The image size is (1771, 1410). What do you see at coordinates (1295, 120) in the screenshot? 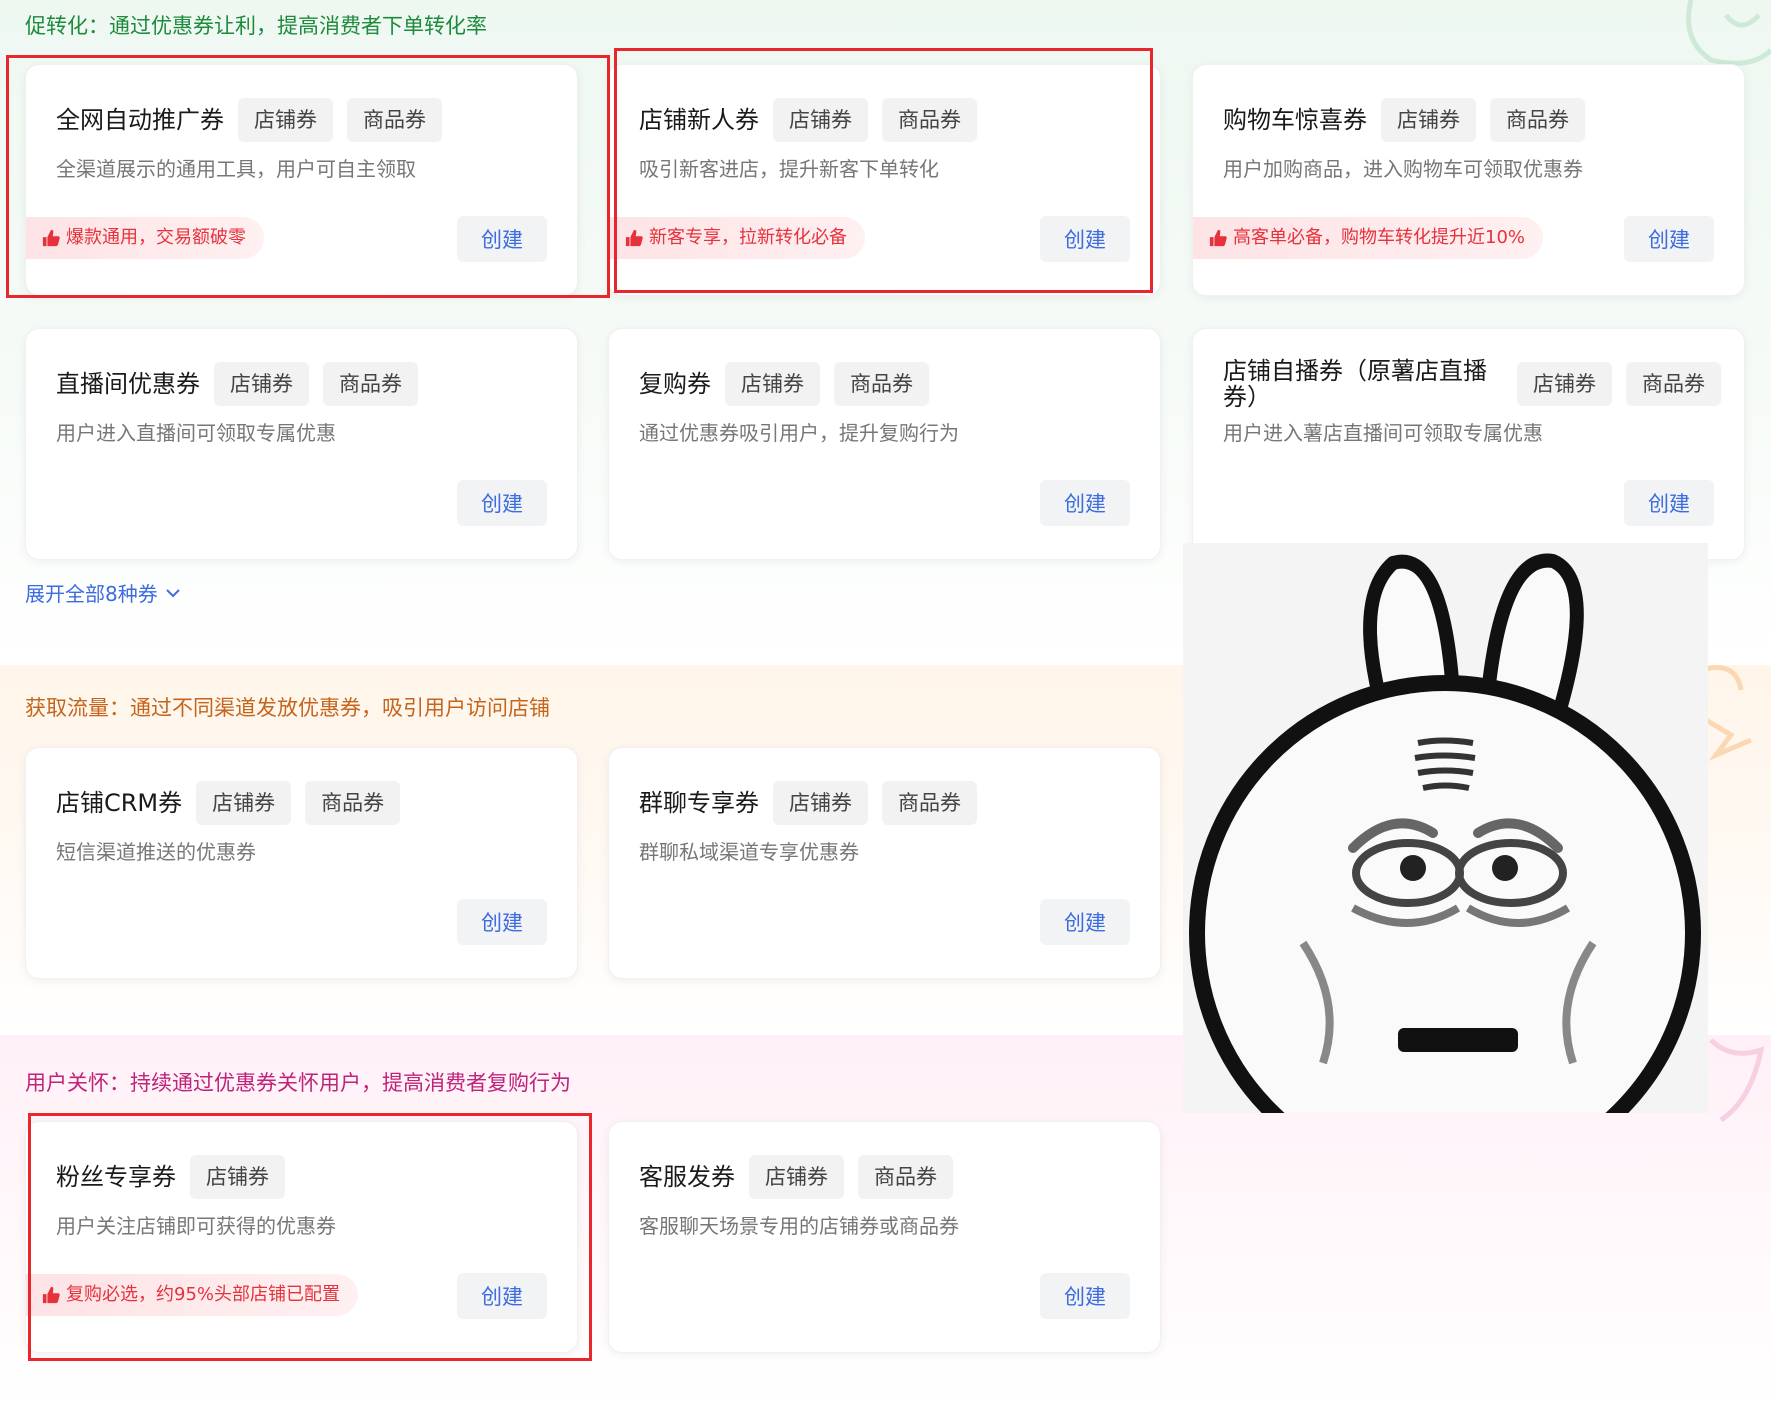
I see `card-title: 购物车惊喜券` at bounding box center [1295, 120].